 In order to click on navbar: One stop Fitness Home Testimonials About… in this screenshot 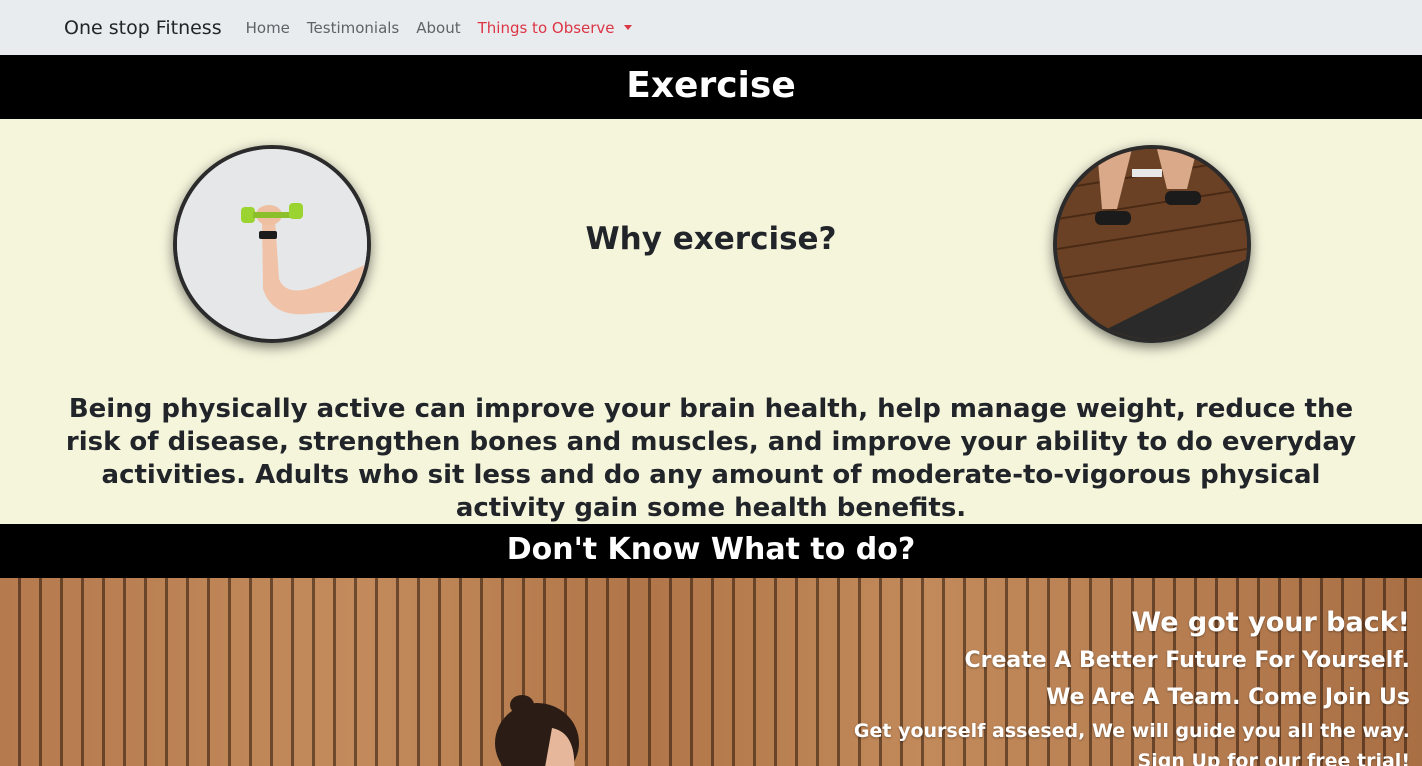, I will do `click(711, 27)`.